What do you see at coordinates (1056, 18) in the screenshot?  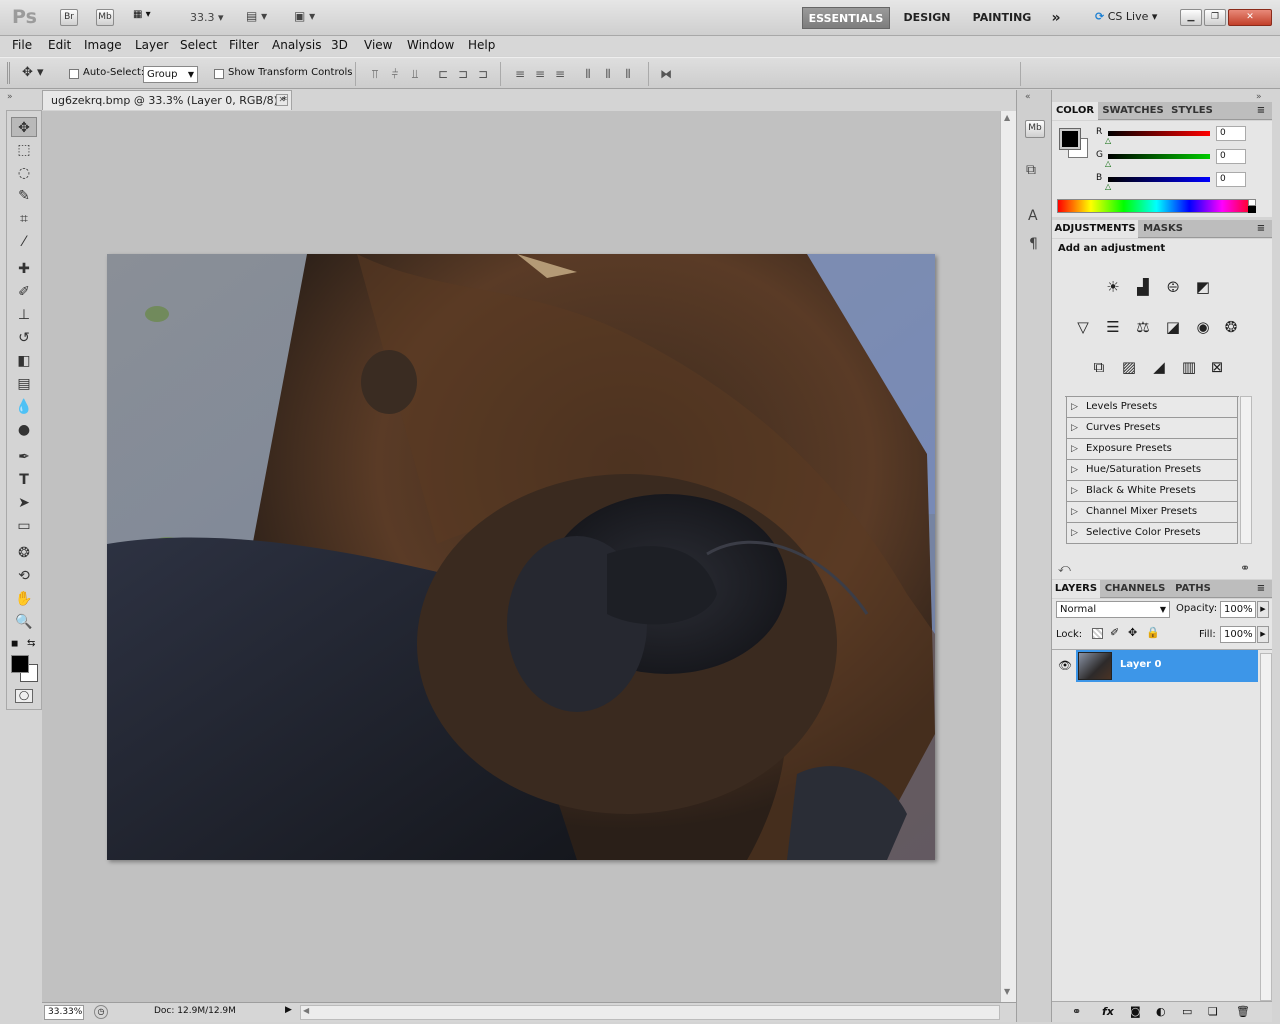 I see `more-workspaces-icon: »` at bounding box center [1056, 18].